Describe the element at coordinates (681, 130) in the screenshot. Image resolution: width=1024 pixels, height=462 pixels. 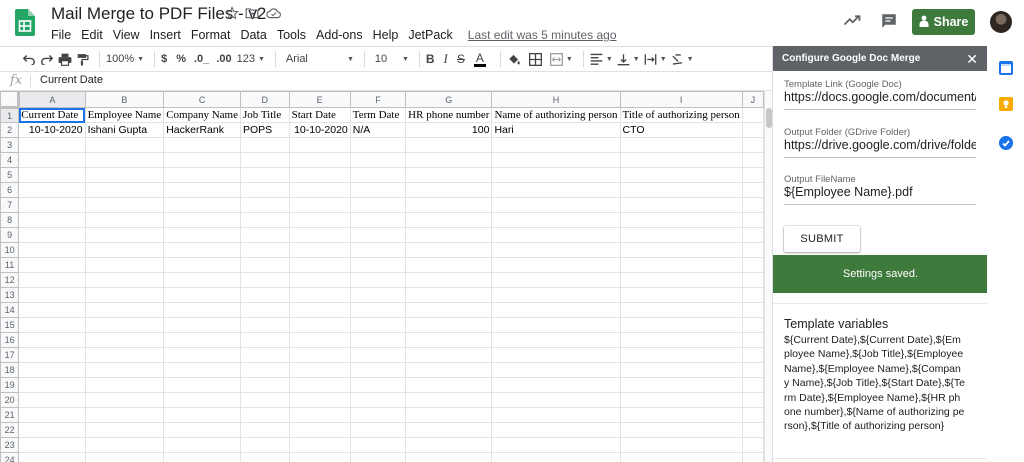
I see `grid-cell: CTO` at that location.